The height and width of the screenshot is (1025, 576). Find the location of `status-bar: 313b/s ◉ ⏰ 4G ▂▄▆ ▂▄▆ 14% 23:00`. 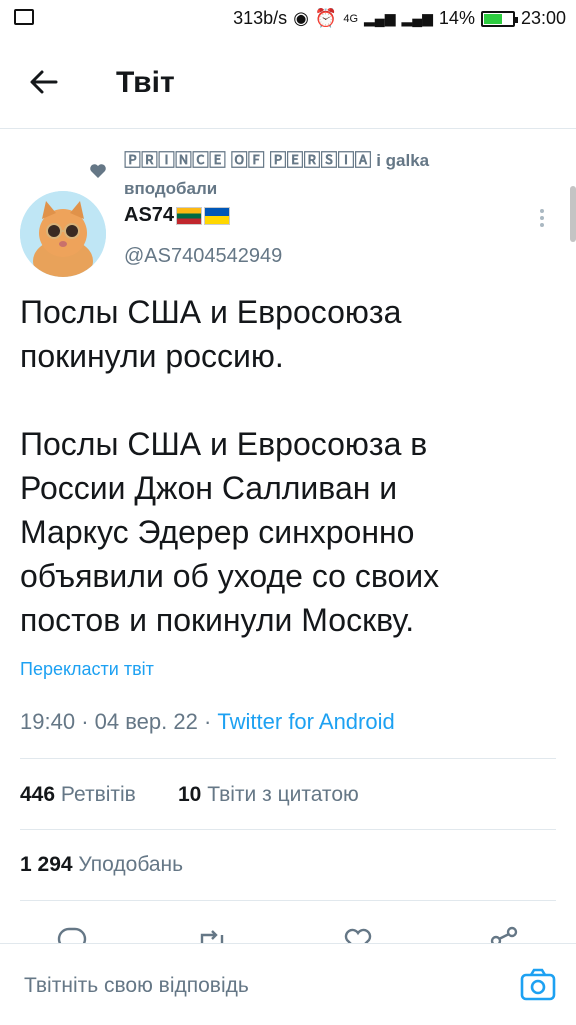

status-bar: 313b/s ◉ ⏰ 4G ▂▄▆ ▂▄▆ 14% 23:00 is located at coordinates (288, 19).